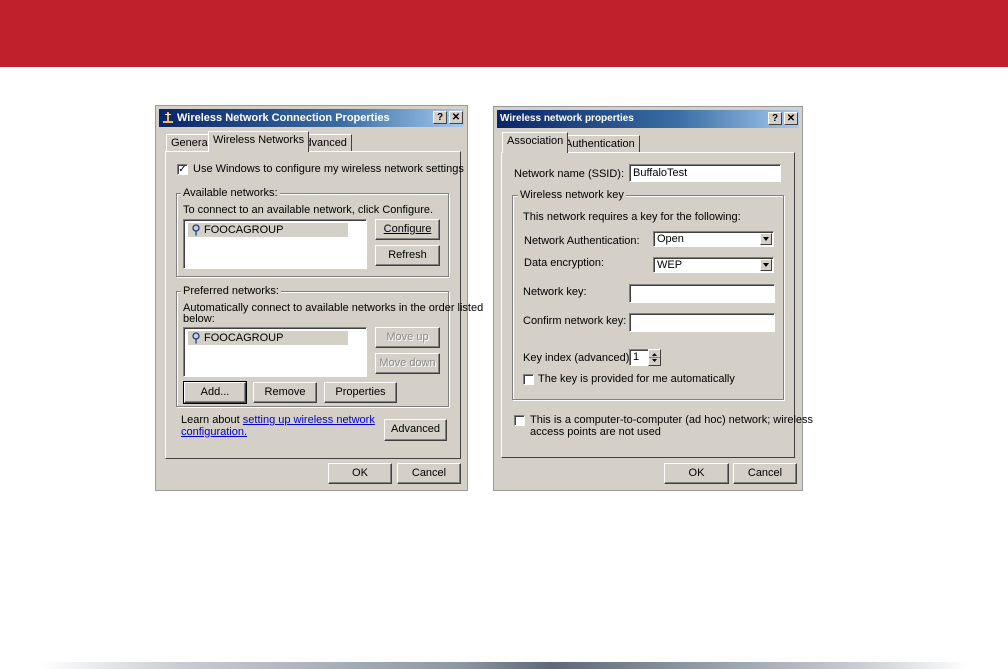  What do you see at coordinates (309, 420) in the screenshot?
I see `setup-wireless-link: setting up wireless network` at bounding box center [309, 420].